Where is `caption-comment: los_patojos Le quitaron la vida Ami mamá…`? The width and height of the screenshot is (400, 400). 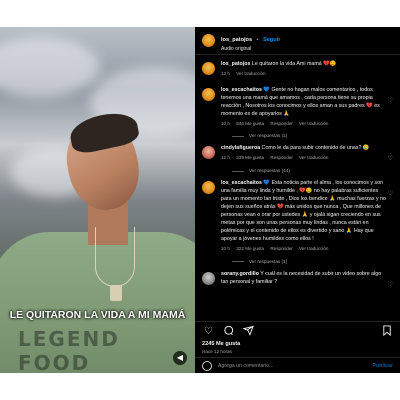
caption-comment: los_patojos Le quitaron la vida Ami mamá… is located at coordinates (297, 69).